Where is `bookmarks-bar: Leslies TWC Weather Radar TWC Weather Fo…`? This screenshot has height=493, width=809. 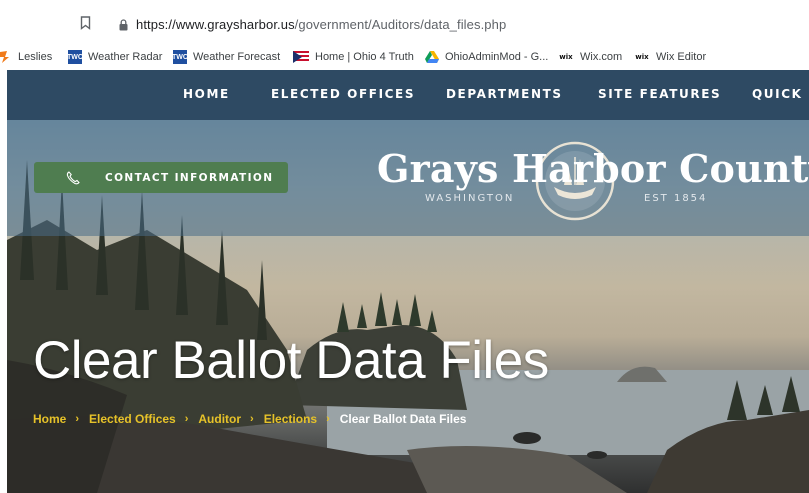 bookmarks-bar: Leslies TWC Weather Radar TWC Weather Fo… is located at coordinates (404, 57).